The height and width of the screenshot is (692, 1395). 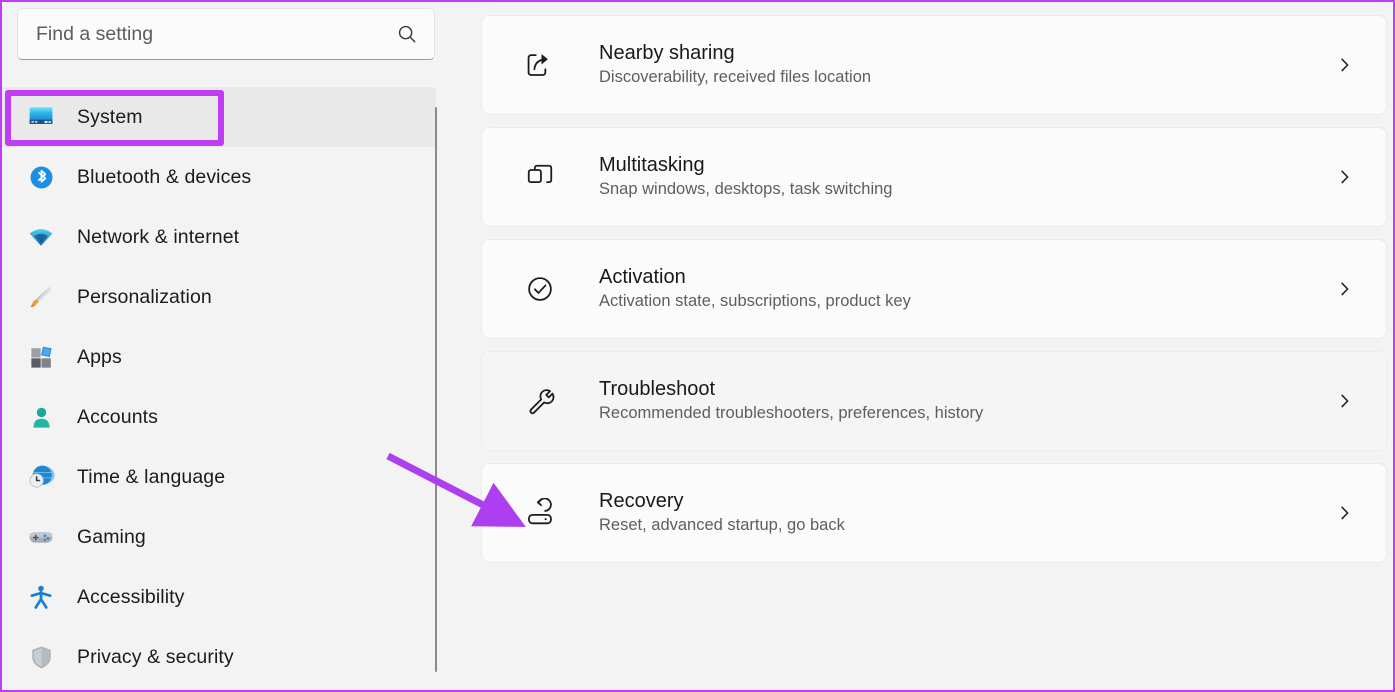 I want to click on sidebar-item-accessibility: Accessibility, so click(x=219, y=597).